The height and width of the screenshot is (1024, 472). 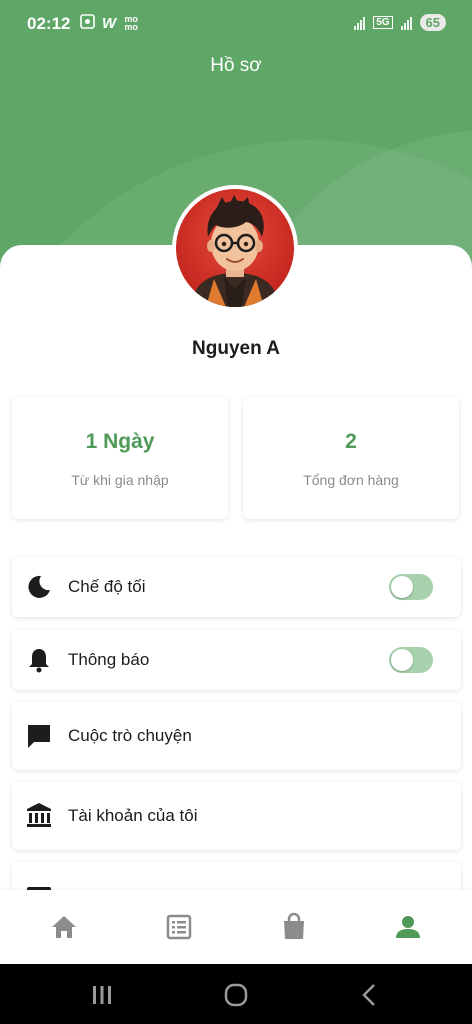 I want to click on avatar-image, so click(x=235, y=248).